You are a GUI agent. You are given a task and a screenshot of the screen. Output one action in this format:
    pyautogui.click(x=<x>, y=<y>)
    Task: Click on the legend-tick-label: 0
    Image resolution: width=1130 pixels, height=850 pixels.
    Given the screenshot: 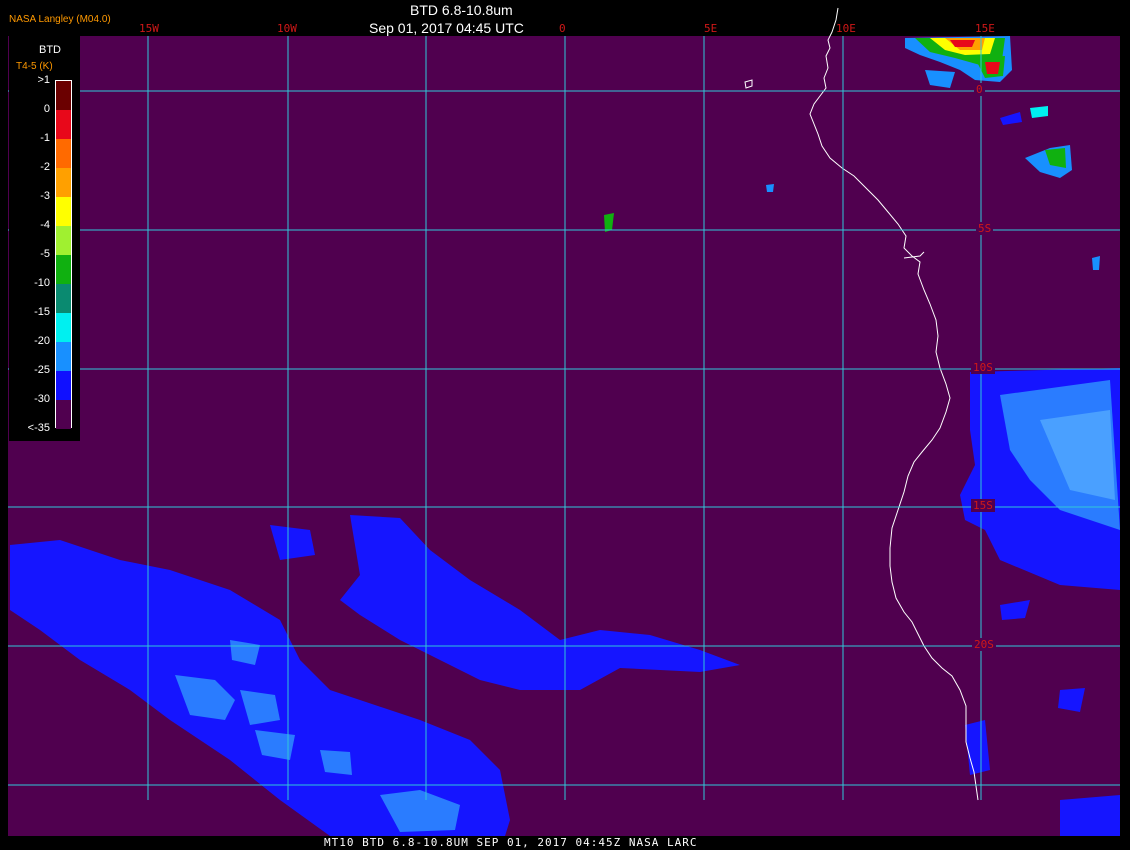 What is the action you would take?
    pyautogui.click(x=46, y=109)
    